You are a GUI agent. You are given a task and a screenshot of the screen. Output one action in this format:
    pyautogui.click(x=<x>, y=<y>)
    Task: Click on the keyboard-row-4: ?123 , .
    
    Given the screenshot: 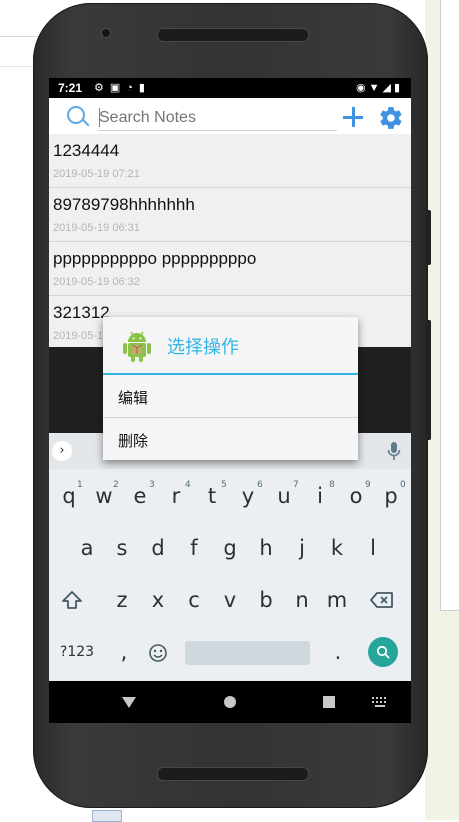 What is the action you would take?
    pyautogui.click(x=230, y=652)
    